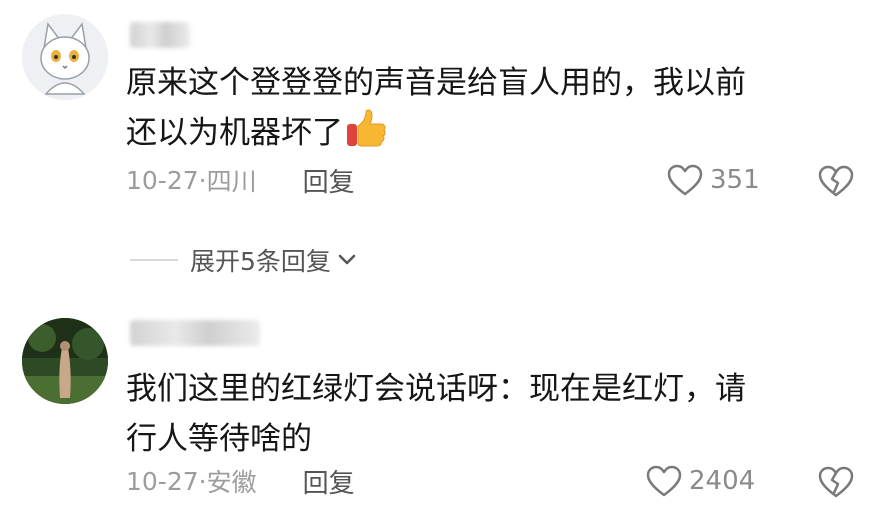 The width and height of the screenshot is (880, 518). Describe the element at coordinates (735, 180) in the screenshot. I see `like-count: 351` at that location.